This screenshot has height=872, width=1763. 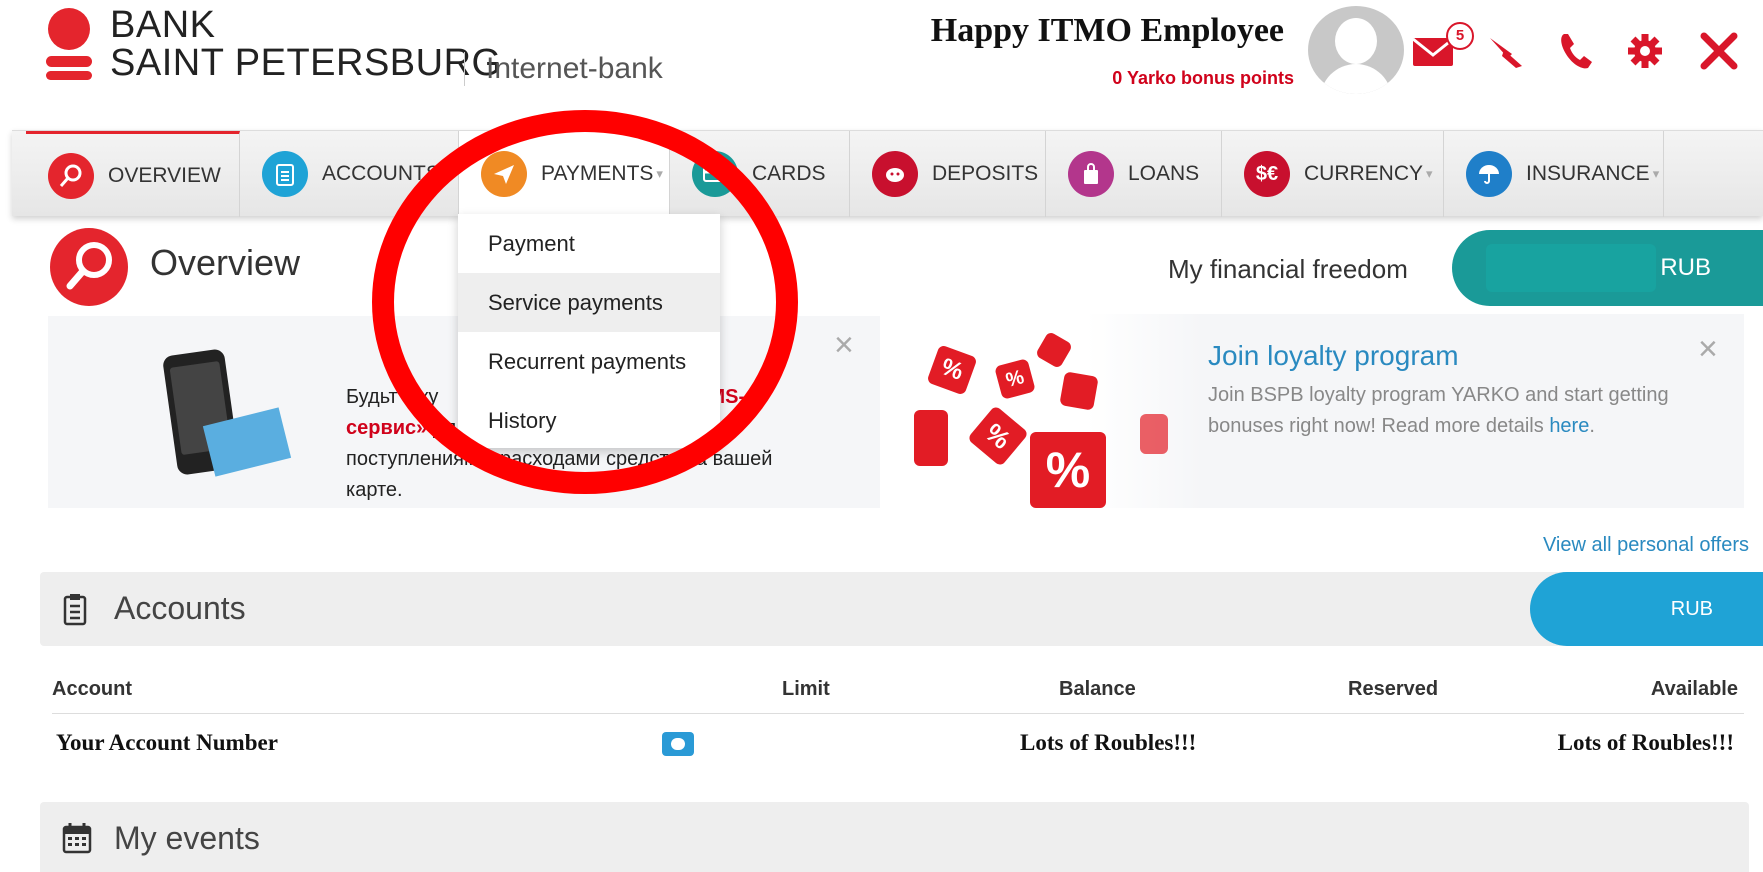 I want to click on avatar, so click(x=1356, y=50).